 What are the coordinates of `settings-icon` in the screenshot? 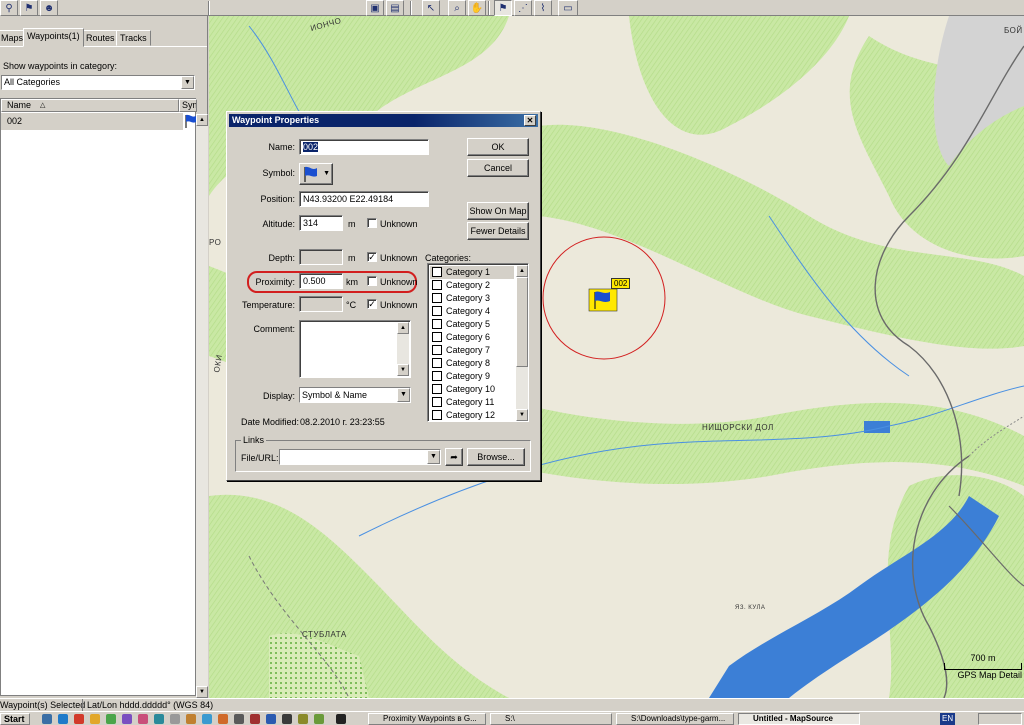 It's located at (175, 719).